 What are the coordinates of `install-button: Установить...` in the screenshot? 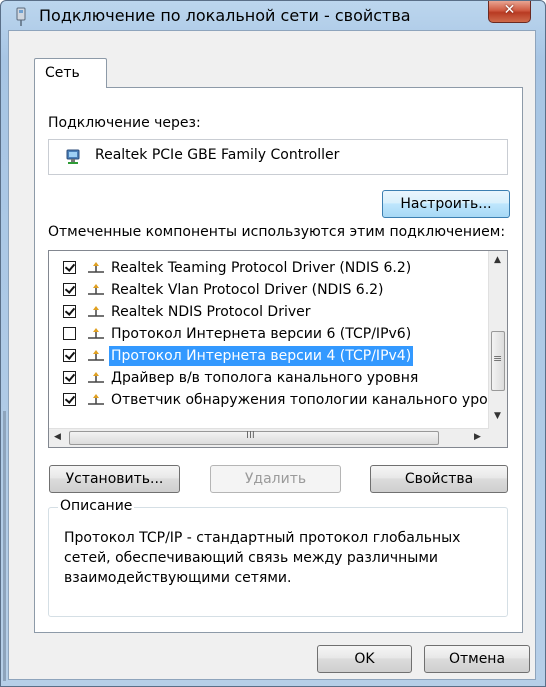 It's located at (114, 479).